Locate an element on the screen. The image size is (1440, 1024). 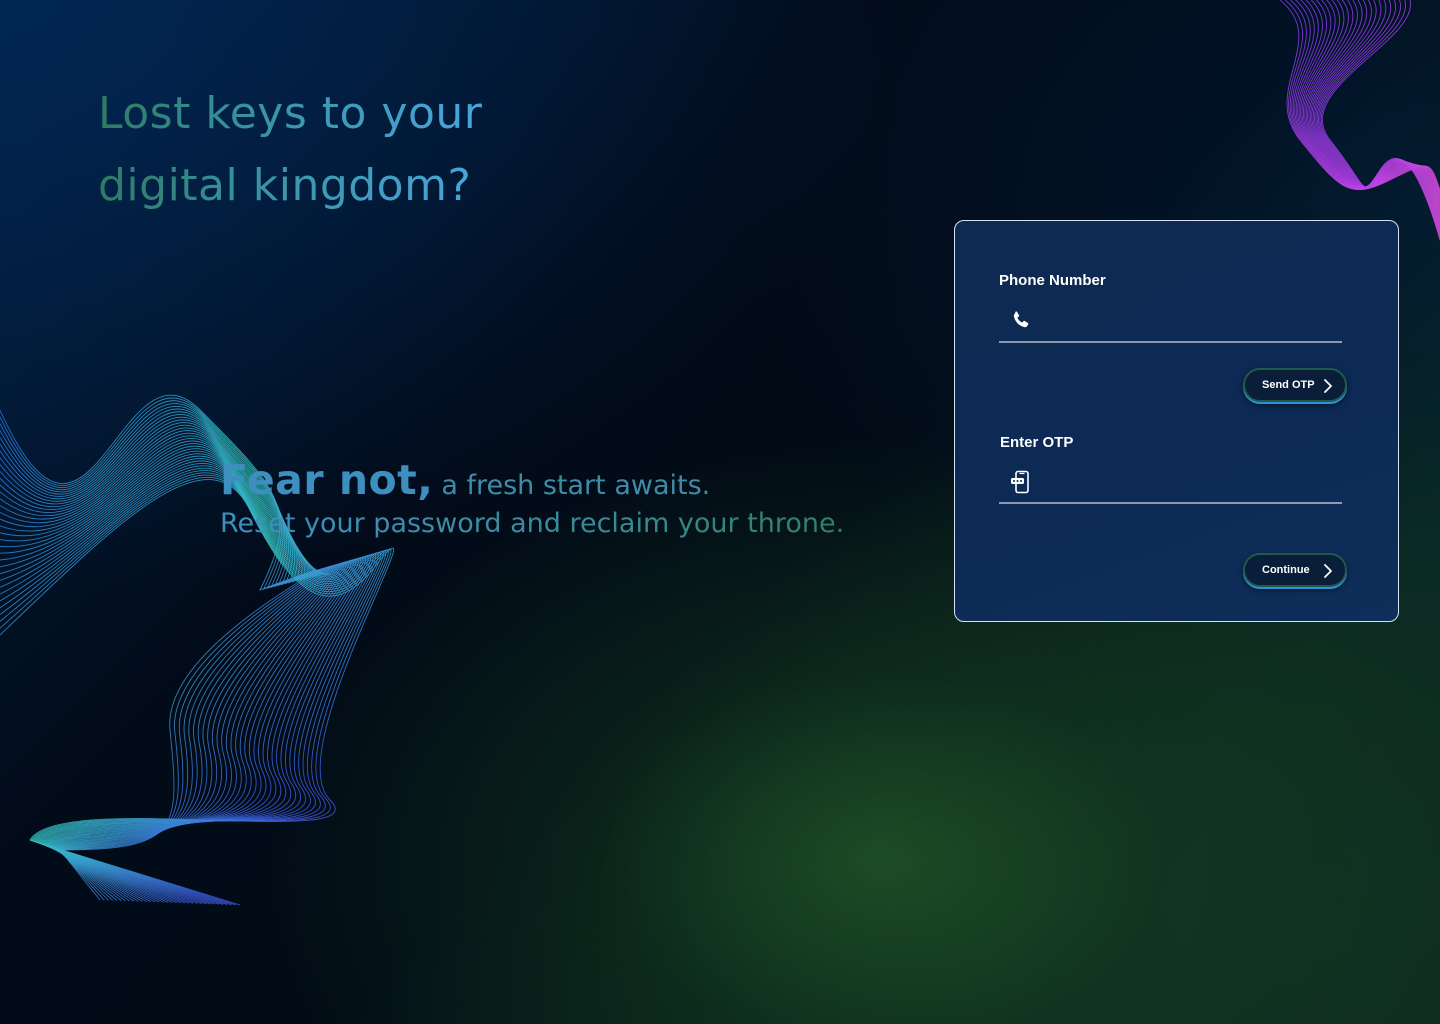
phone-icon is located at coordinates (1021, 319).